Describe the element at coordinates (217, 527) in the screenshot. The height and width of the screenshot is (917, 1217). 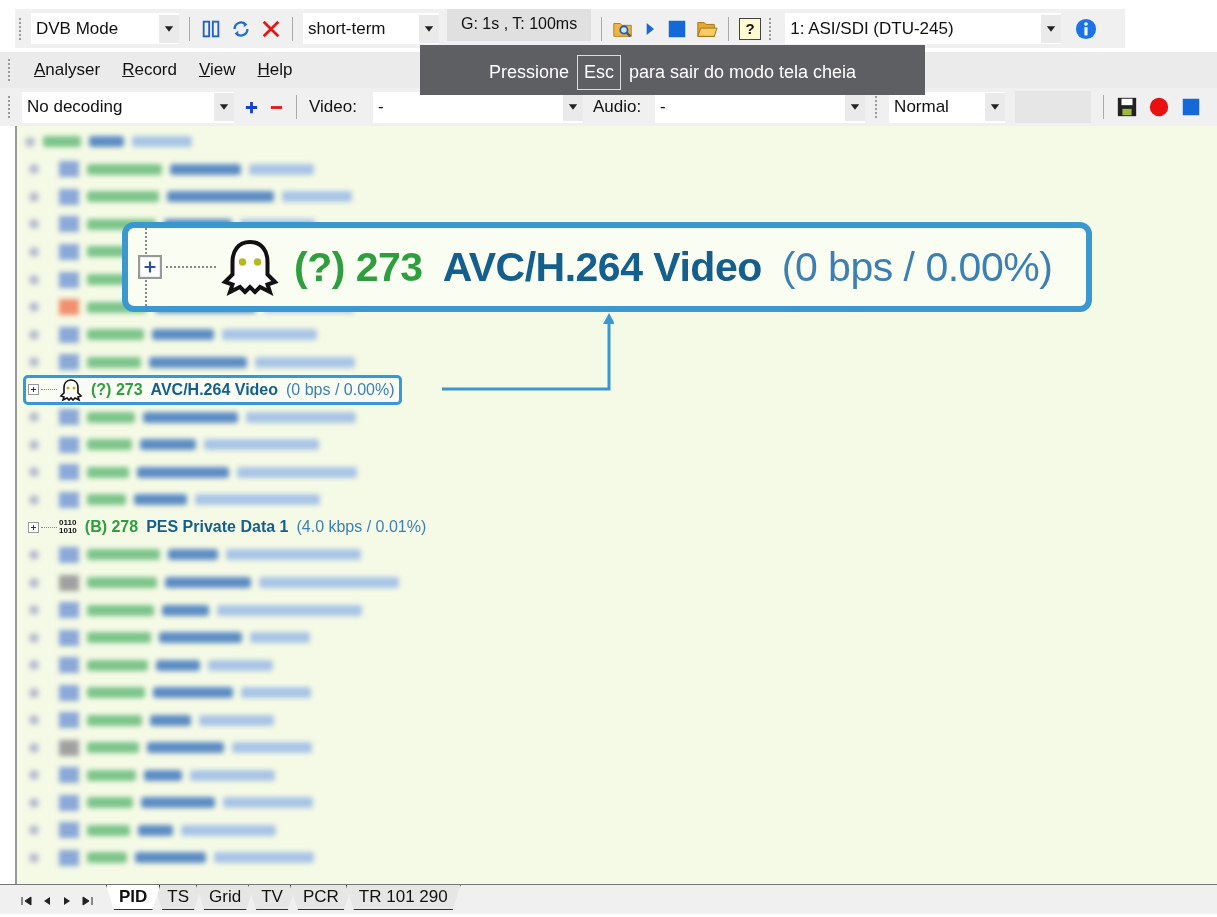
I see `stream-name: PES Private Data 1` at that location.